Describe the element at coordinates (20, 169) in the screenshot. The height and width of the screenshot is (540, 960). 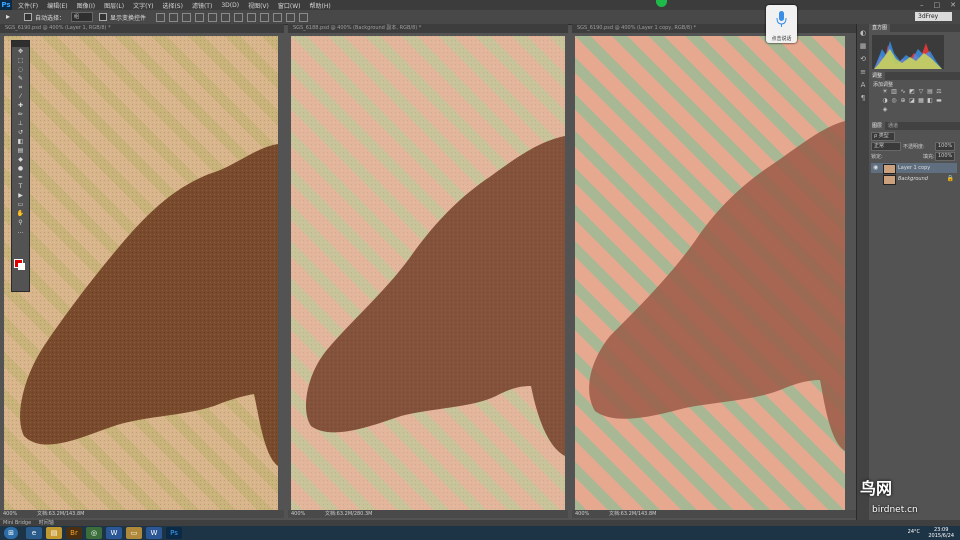
I see `dodge-tool-icon: ●` at that location.